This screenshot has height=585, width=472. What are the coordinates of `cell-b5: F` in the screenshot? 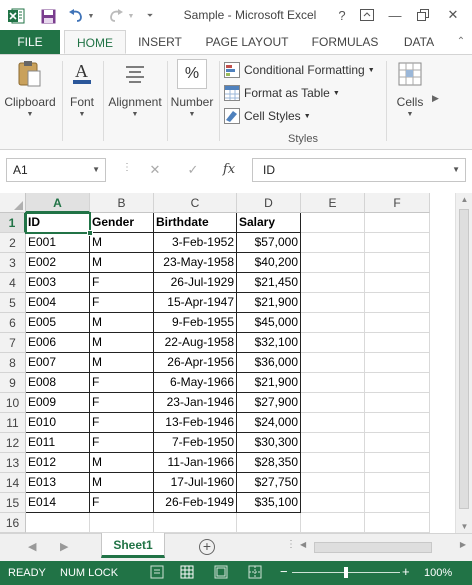 It's located at (122, 303).